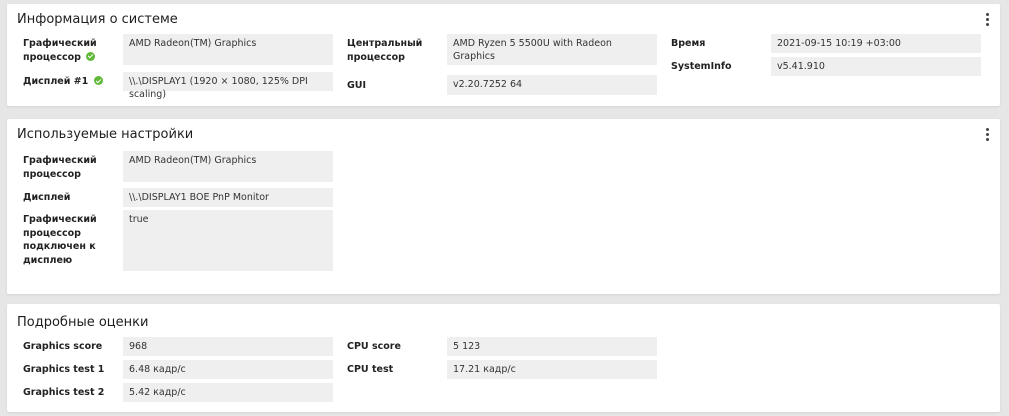 The width and height of the screenshot is (1009, 416). Describe the element at coordinates (228, 392) in the screenshot. I see `graphics-test2-value: 5.42 кадр/с` at that location.